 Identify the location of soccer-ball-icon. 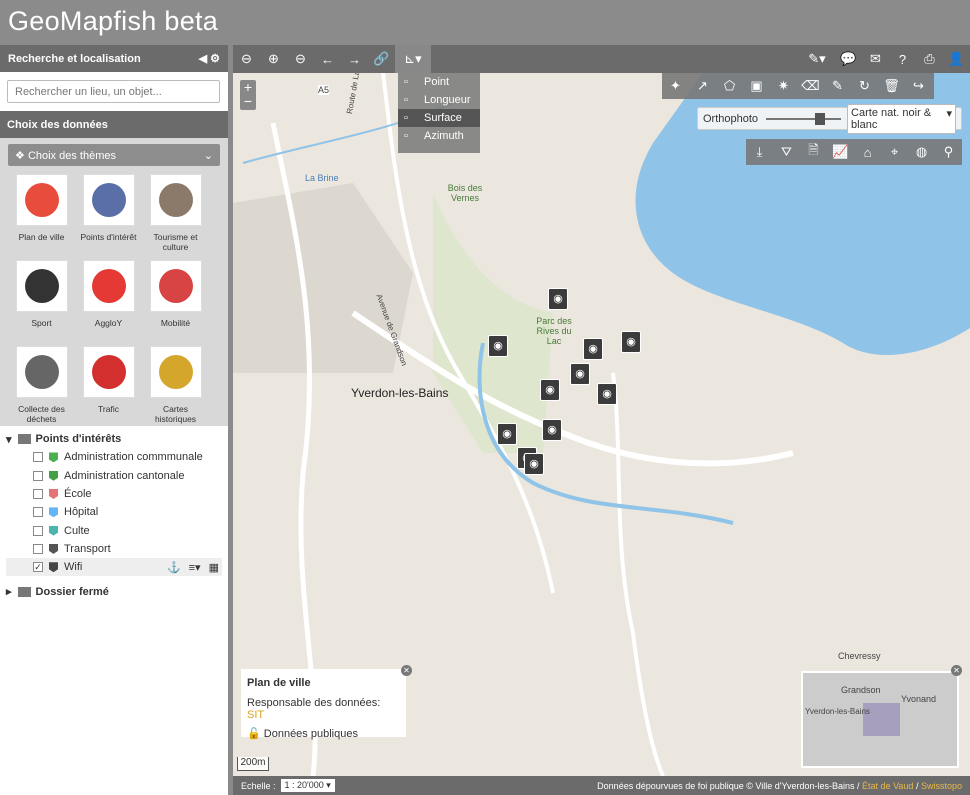
(41, 286).